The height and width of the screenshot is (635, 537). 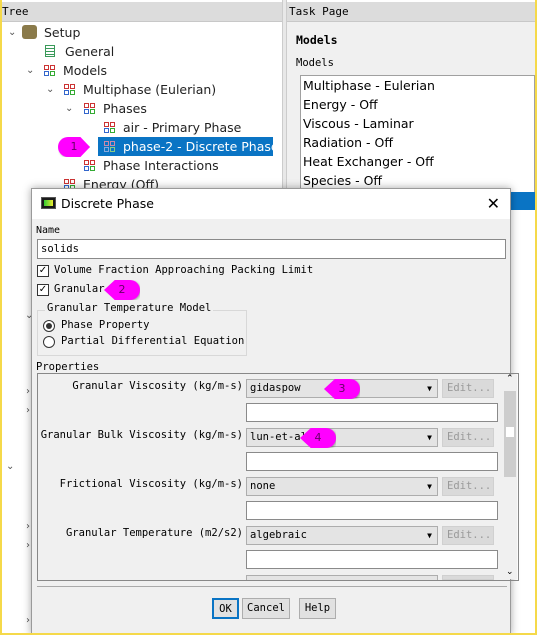 I want to click on granular-checkbox: ✓, so click(x=43, y=290).